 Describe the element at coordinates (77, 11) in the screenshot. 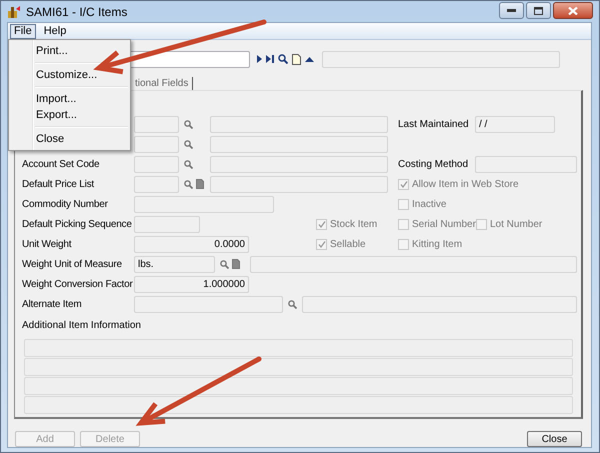

I see `window-title: SAMI61 - I/C Items` at that location.